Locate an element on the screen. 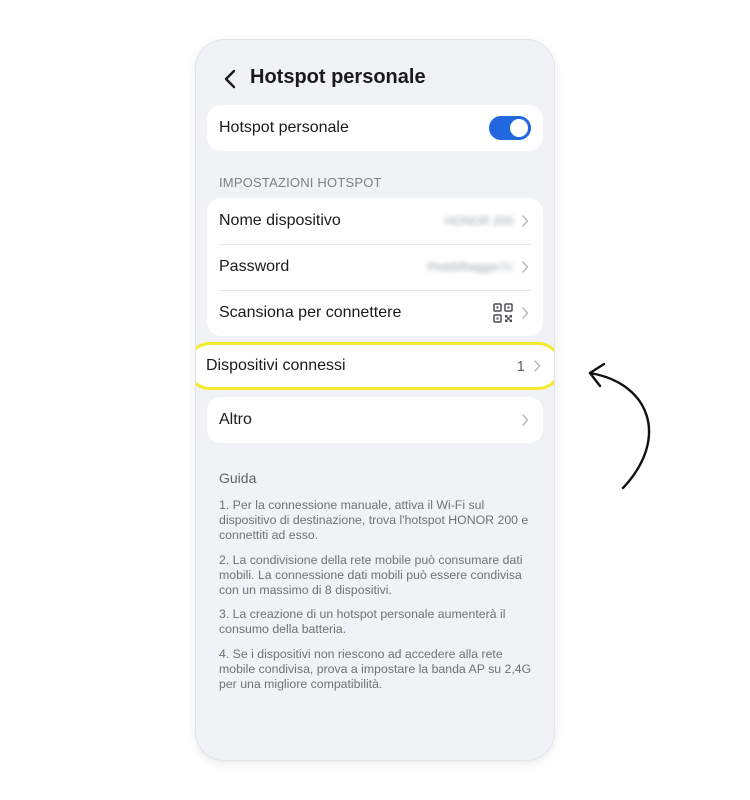  device-name-label: Nome dispositivo is located at coordinates (280, 220).